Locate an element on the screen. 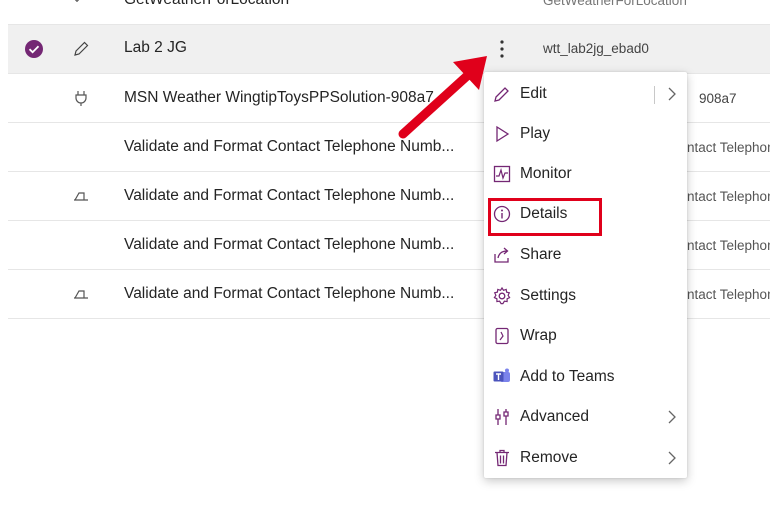 The height and width of the screenshot is (530, 770). more-options-icon is located at coordinates (502, 7).